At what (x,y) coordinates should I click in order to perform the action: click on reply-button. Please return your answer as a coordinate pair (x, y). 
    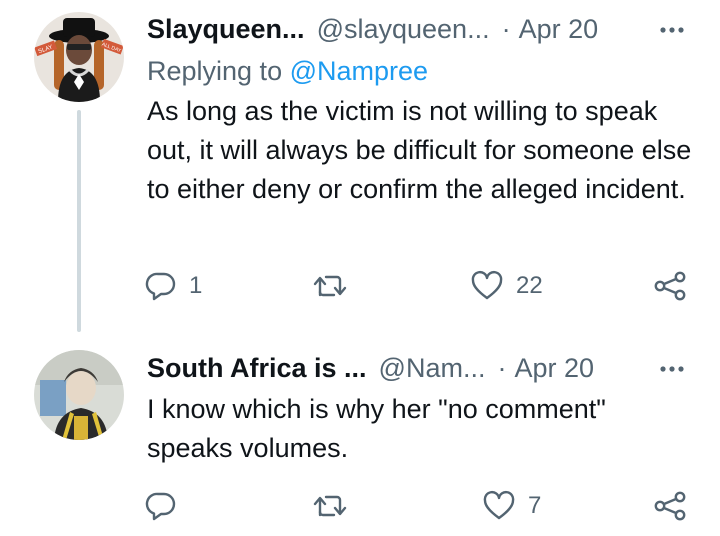
    Looking at the image, I should click on (167, 506).